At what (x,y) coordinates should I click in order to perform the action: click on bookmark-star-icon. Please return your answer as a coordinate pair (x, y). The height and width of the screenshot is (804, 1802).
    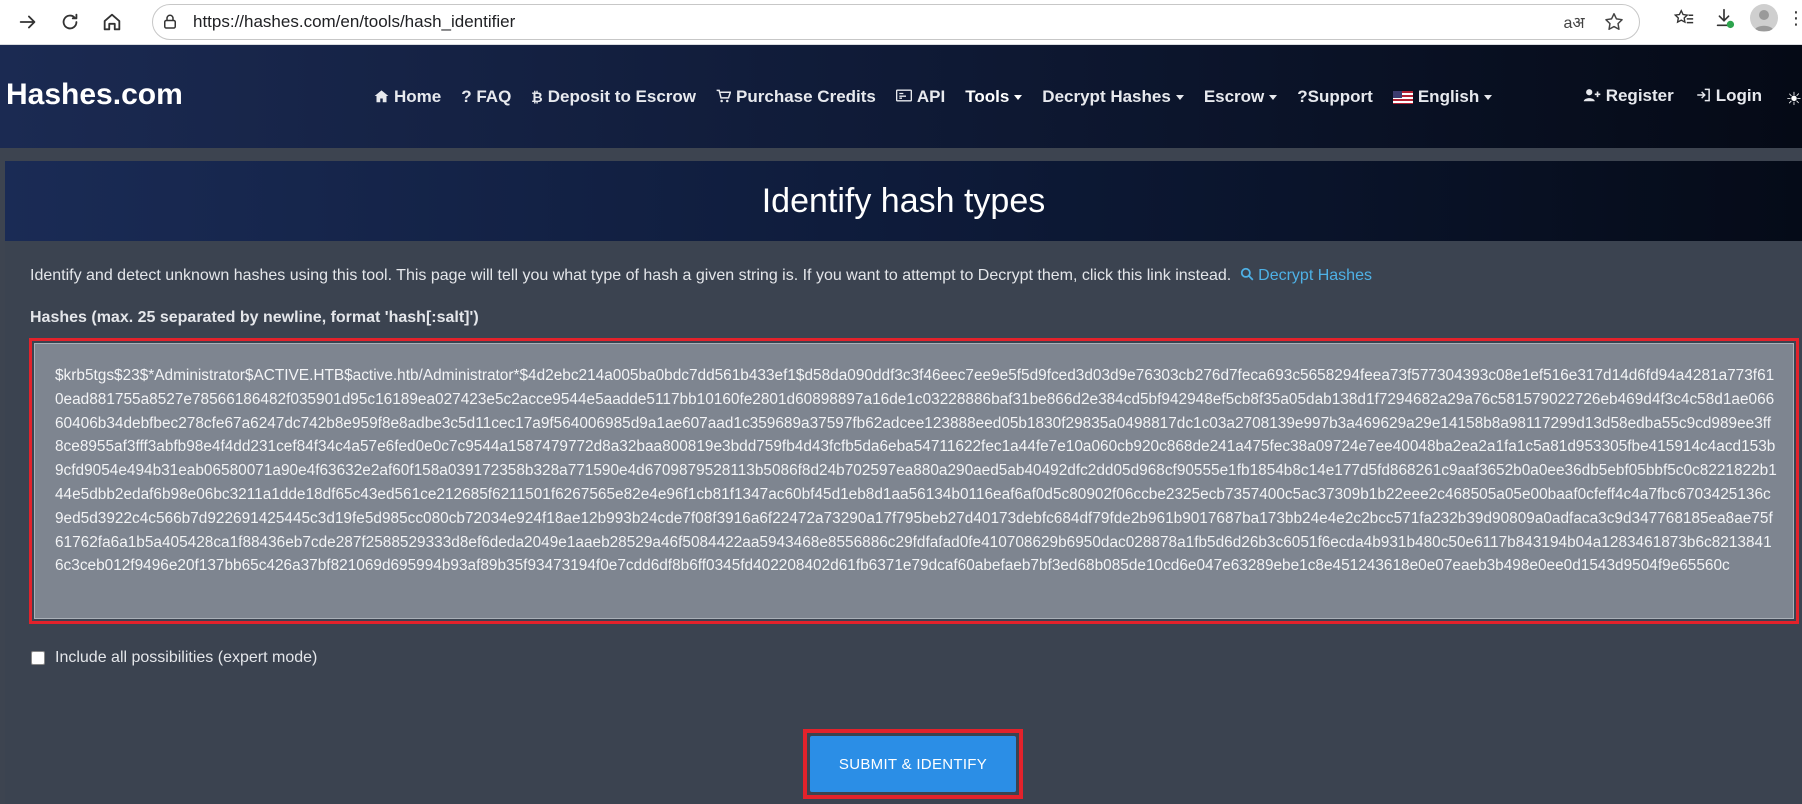
    Looking at the image, I should click on (1614, 22).